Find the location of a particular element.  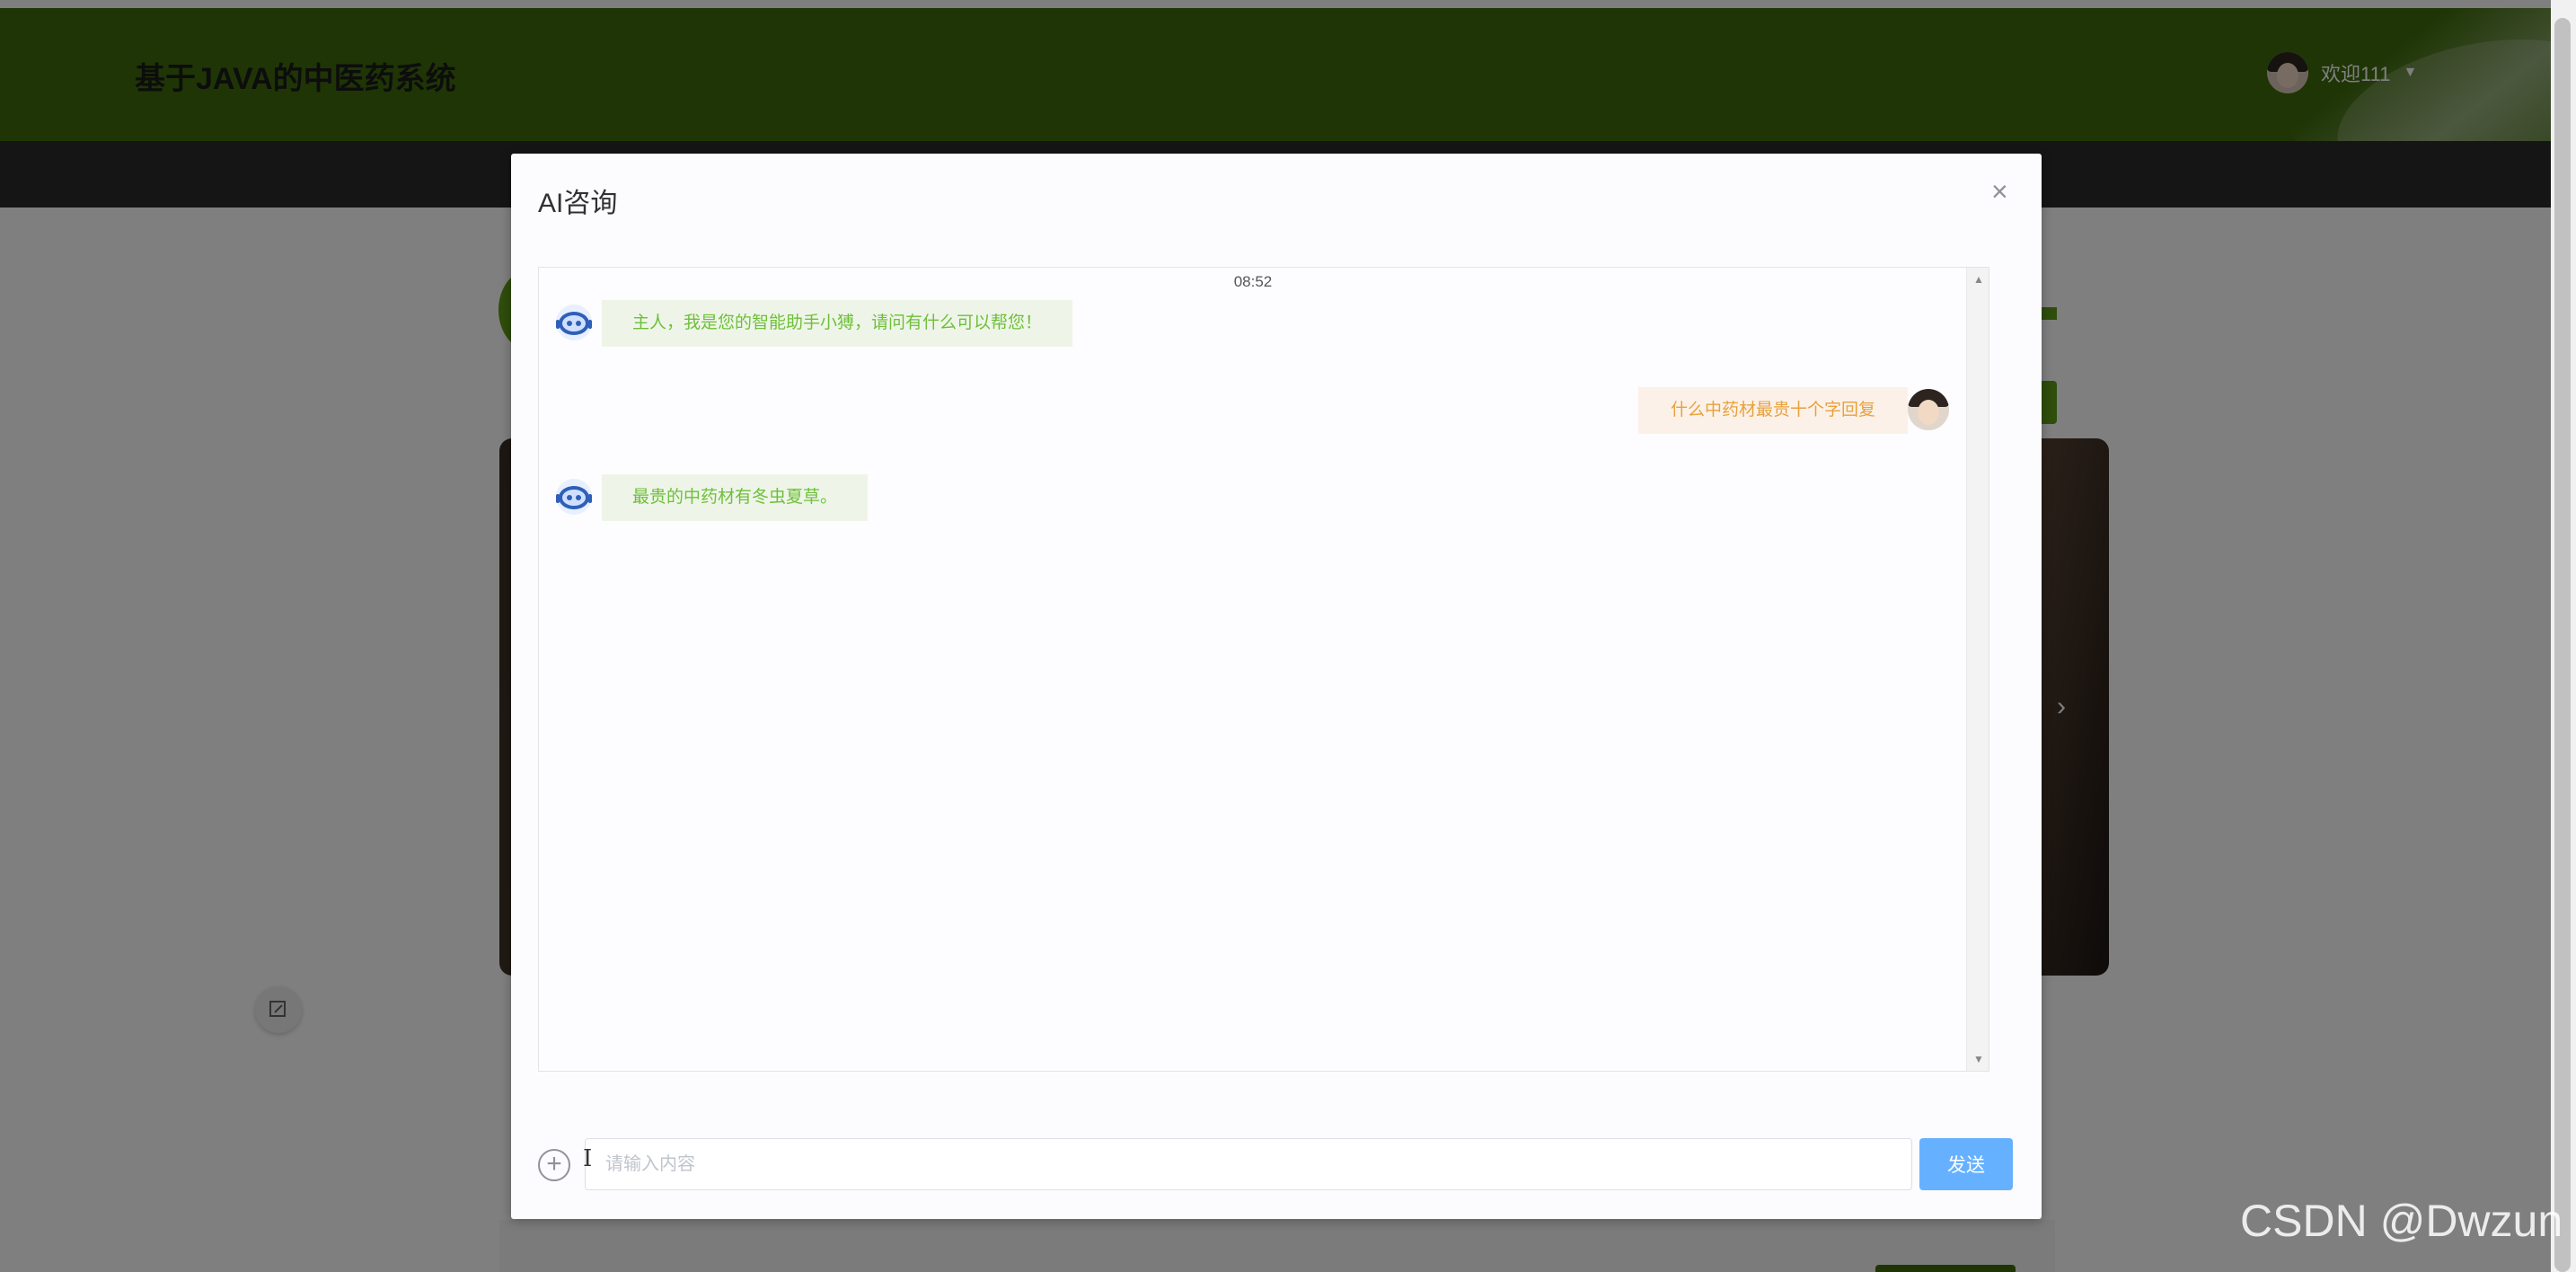

scroll-down-icon: ▼ is located at coordinates (1978, 1059).